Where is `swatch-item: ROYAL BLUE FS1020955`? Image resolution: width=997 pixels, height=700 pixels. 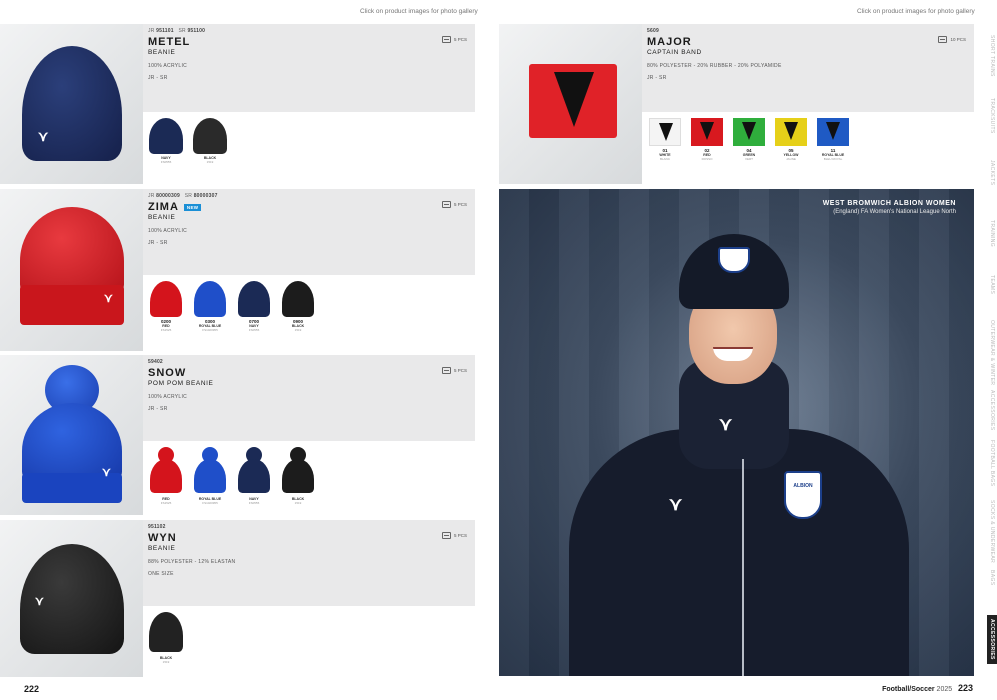 swatch-item: ROYAL BLUE FS1020955 is located at coordinates (210, 481).